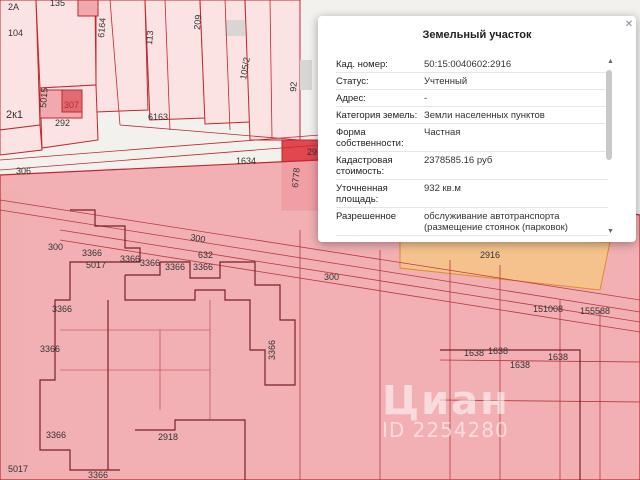 The width and height of the screenshot is (640, 480). What do you see at coordinates (352, 81) in the screenshot?
I see `row-key: Статус:` at bounding box center [352, 81].